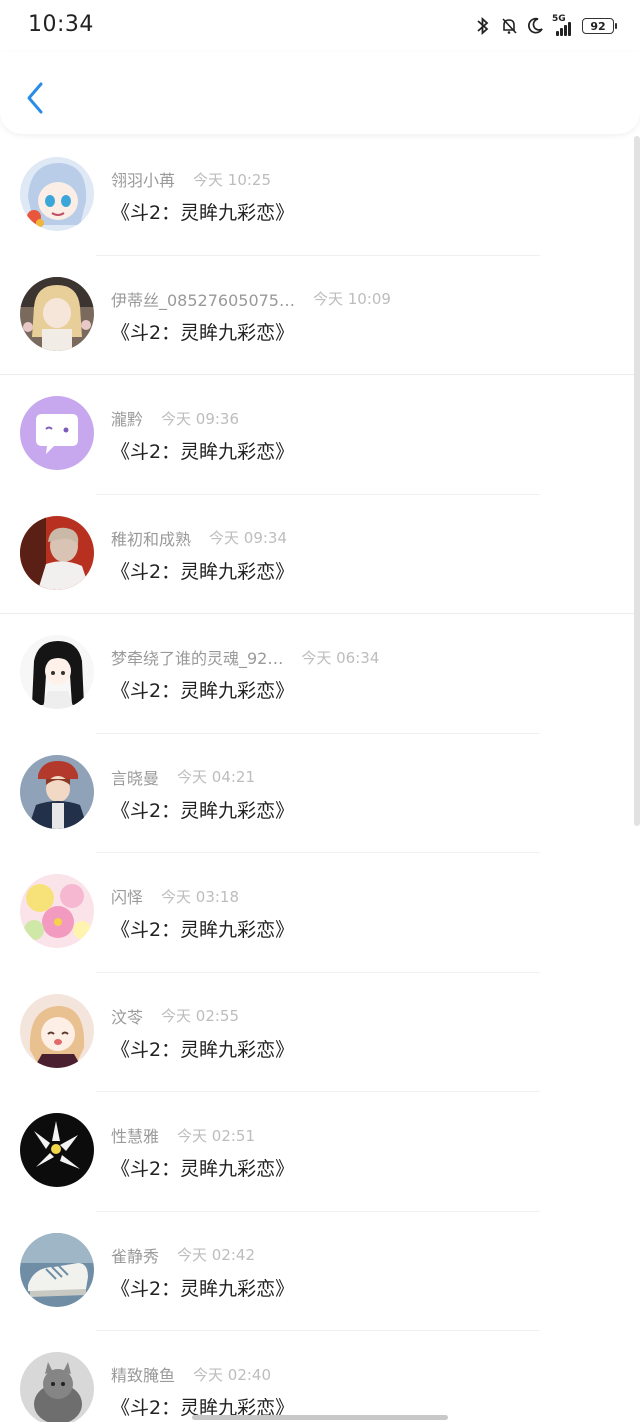 The image size is (640, 1422). What do you see at coordinates (320, 196) in the screenshot?
I see `list-item: 翎羽小苒 今天 10:25 《斗2：灵眸九彩恋》` at bounding box center [320, 196].